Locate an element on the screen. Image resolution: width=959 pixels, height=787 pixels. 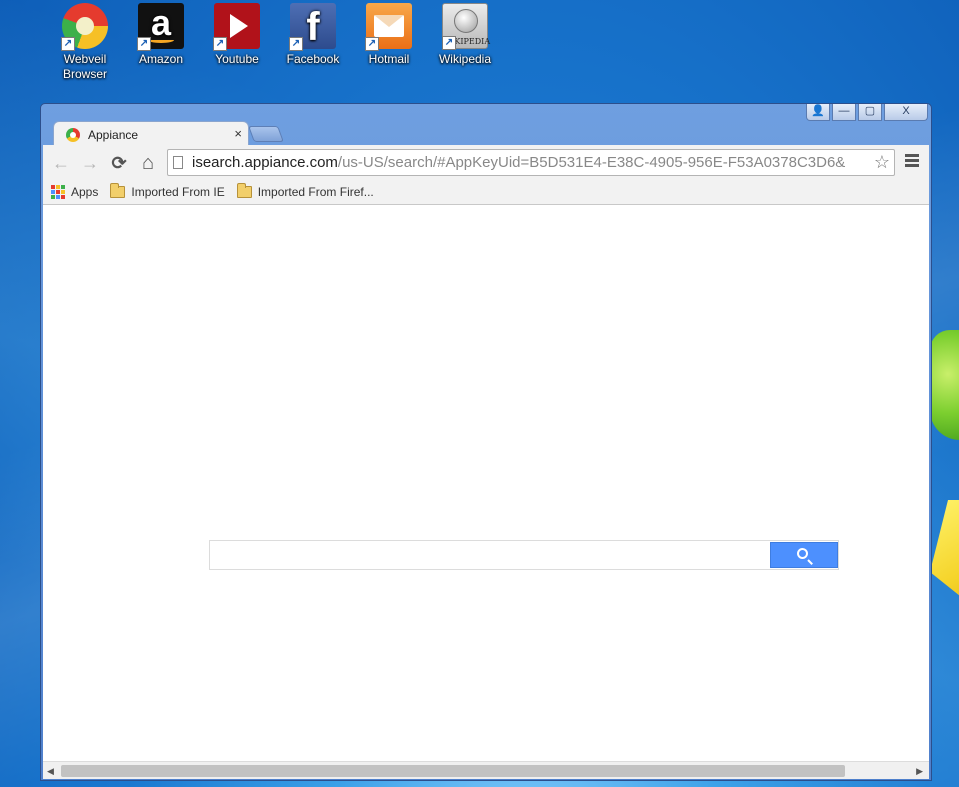
hotmail-icon: ↗ is located at coordinates (388, 27).